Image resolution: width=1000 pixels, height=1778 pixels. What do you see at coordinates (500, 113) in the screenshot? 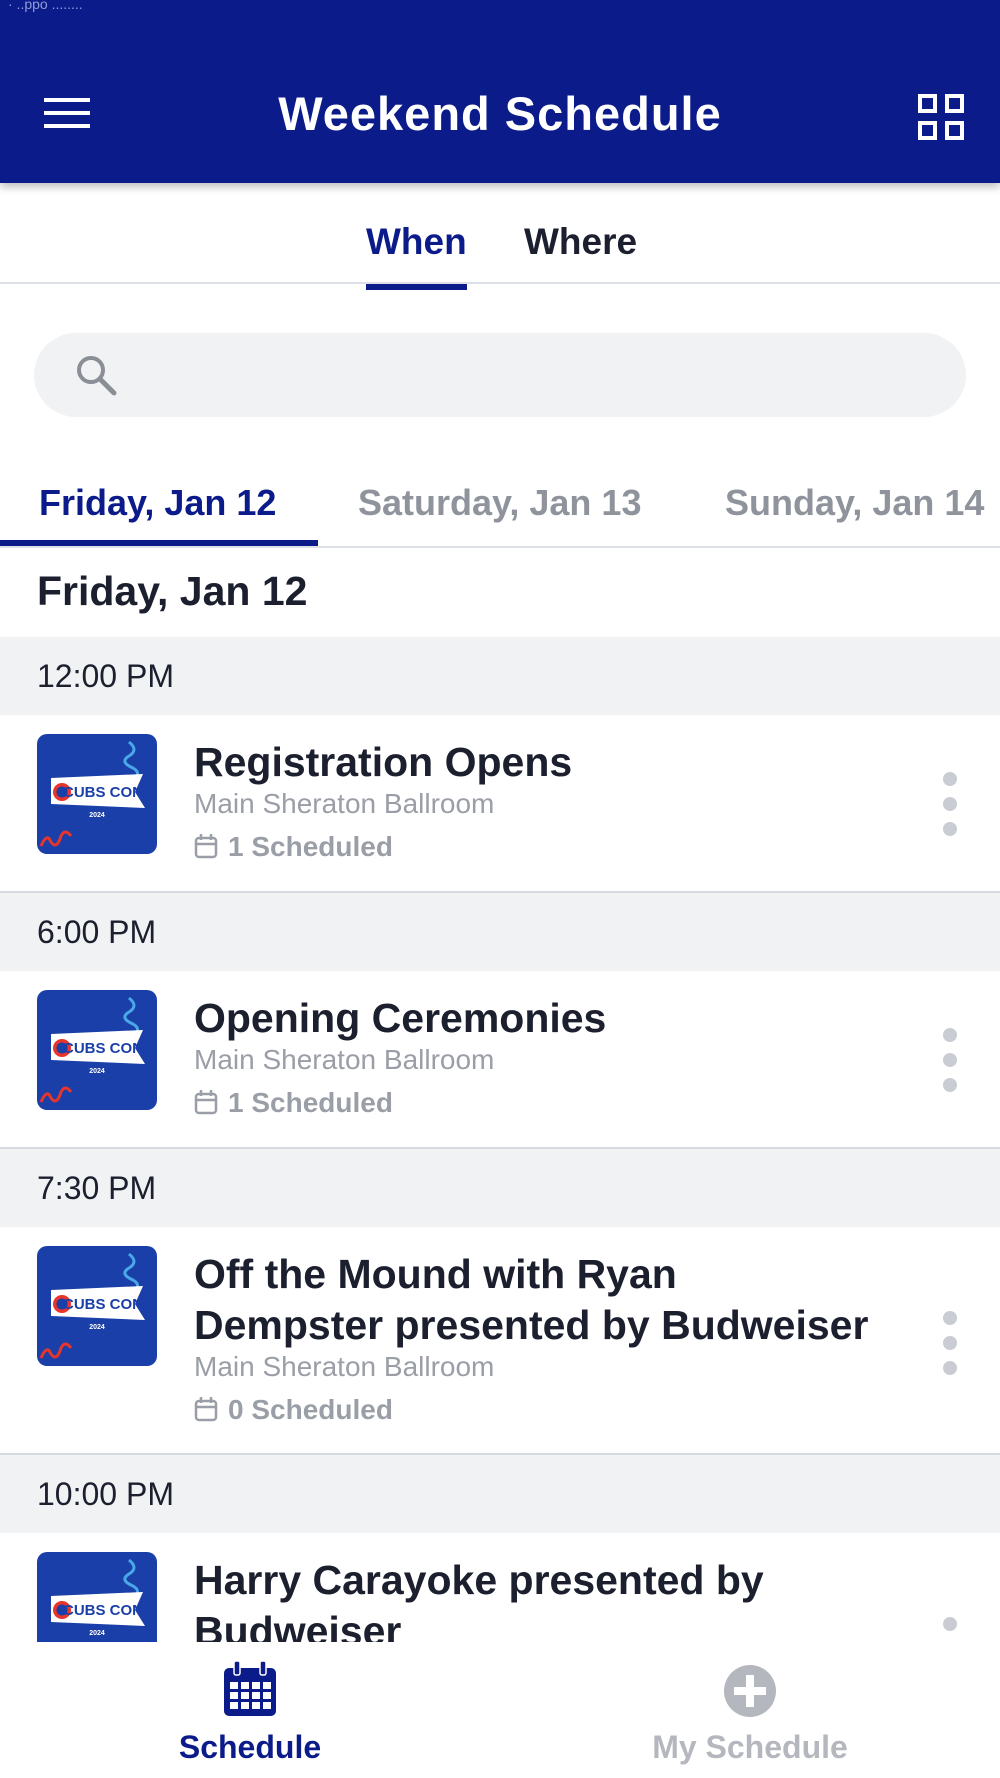
I see `page-title: Weekend Schedule` at bounding box center [500, 113].